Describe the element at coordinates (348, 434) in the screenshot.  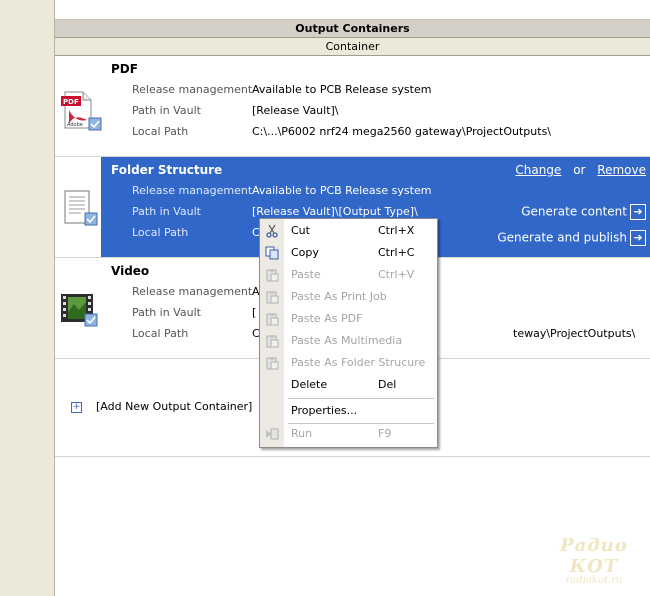
I see `menu-item-run: Run F9` at that location.